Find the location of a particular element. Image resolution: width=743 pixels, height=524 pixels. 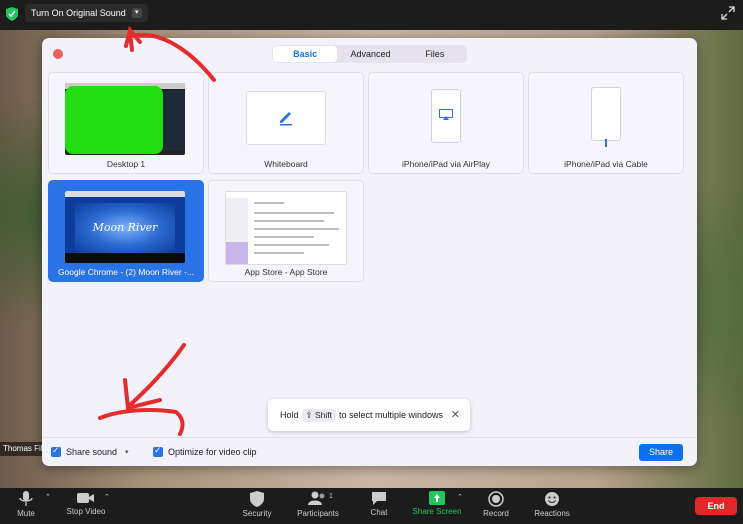

original-sound-button: Turn On Original Sound ▾ is located at coordinates (86, 13).